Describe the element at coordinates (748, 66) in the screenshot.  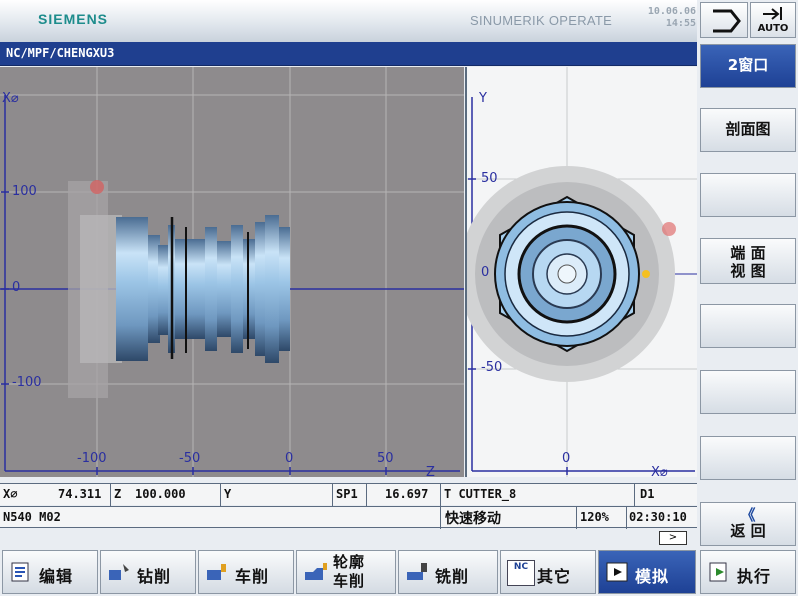
I see `two-windows-button: 2窗口` at that location.